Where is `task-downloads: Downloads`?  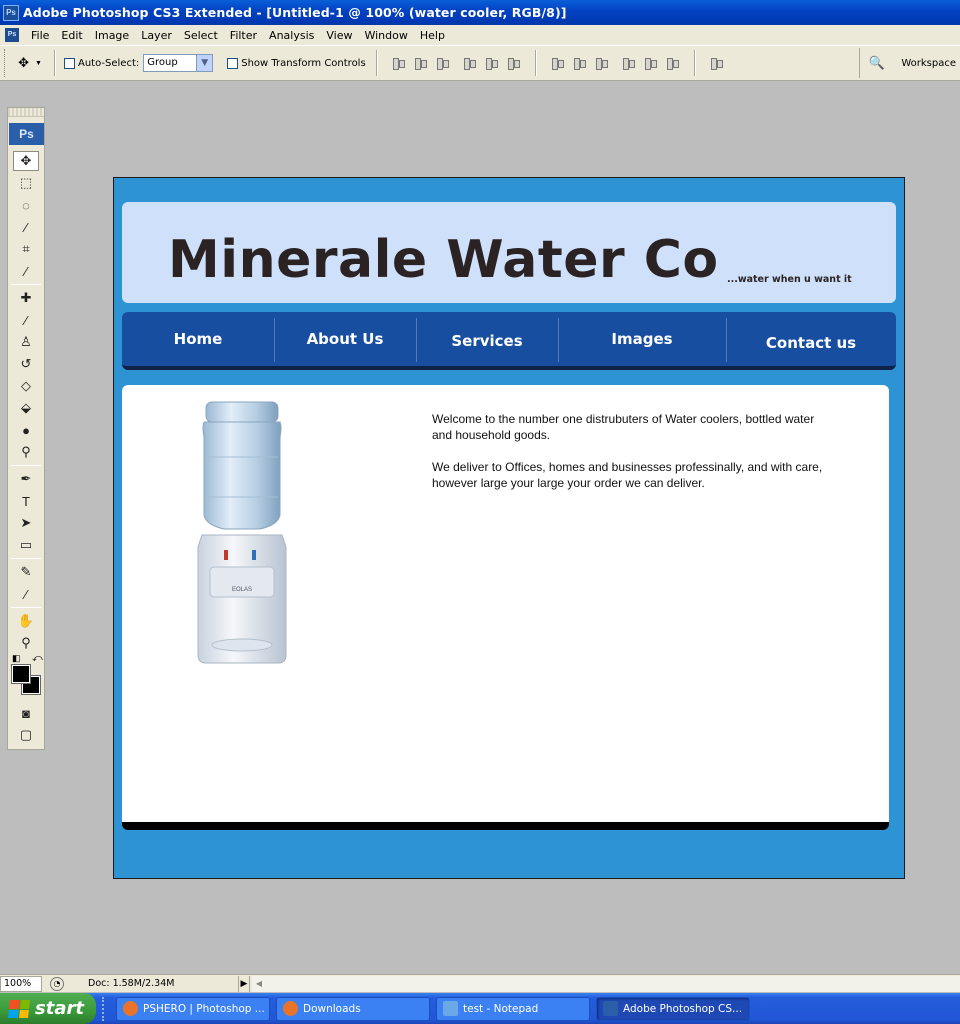 task-downloads: Downloads is located at coordinates (353, 1008).